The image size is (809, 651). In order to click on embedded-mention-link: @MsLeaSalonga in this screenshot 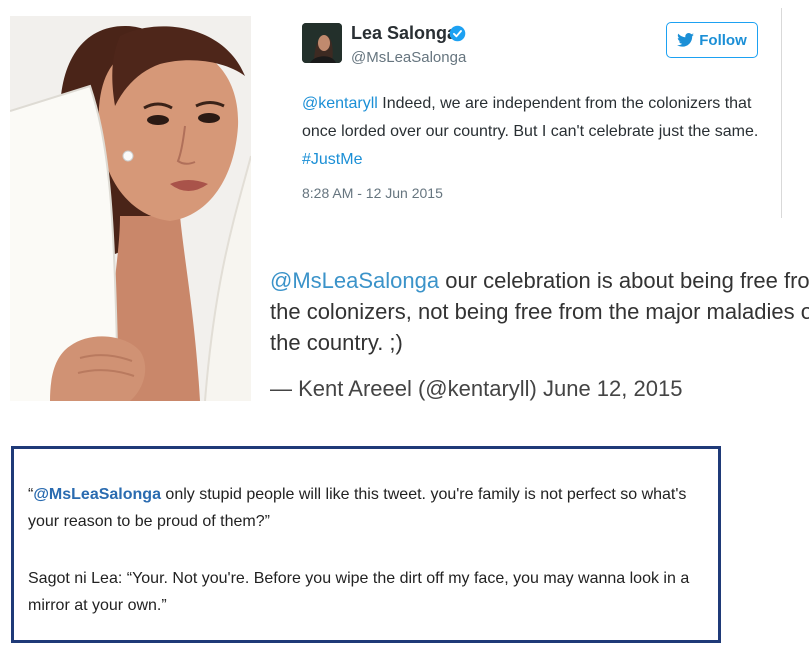, I will do `click(354, 280)`.